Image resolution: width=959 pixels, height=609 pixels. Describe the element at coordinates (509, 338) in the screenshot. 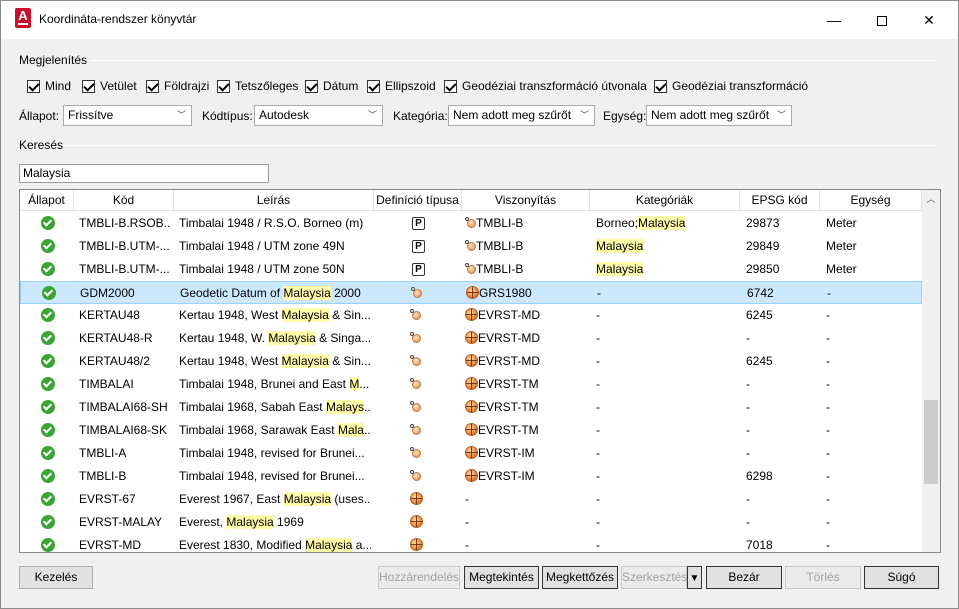

I see `reference-value: EVRST-MD` at that location.